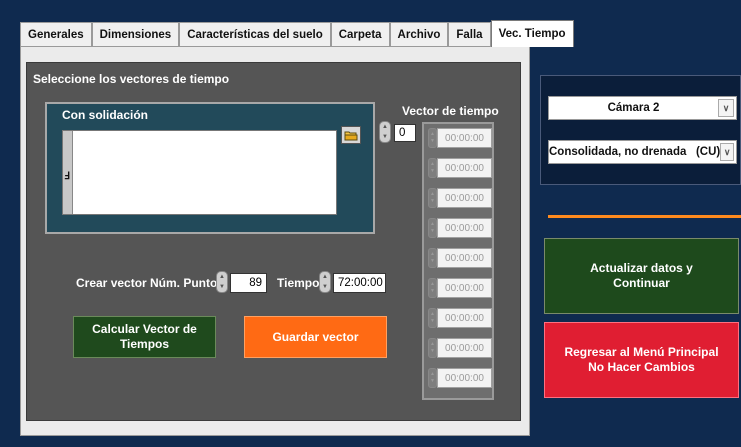  What do you see at coordinates (144, 337) in the screenshot?
I see `calculate-time-vector-button: Calcular Vector de Tiempos` at bounding box center [144, 337].